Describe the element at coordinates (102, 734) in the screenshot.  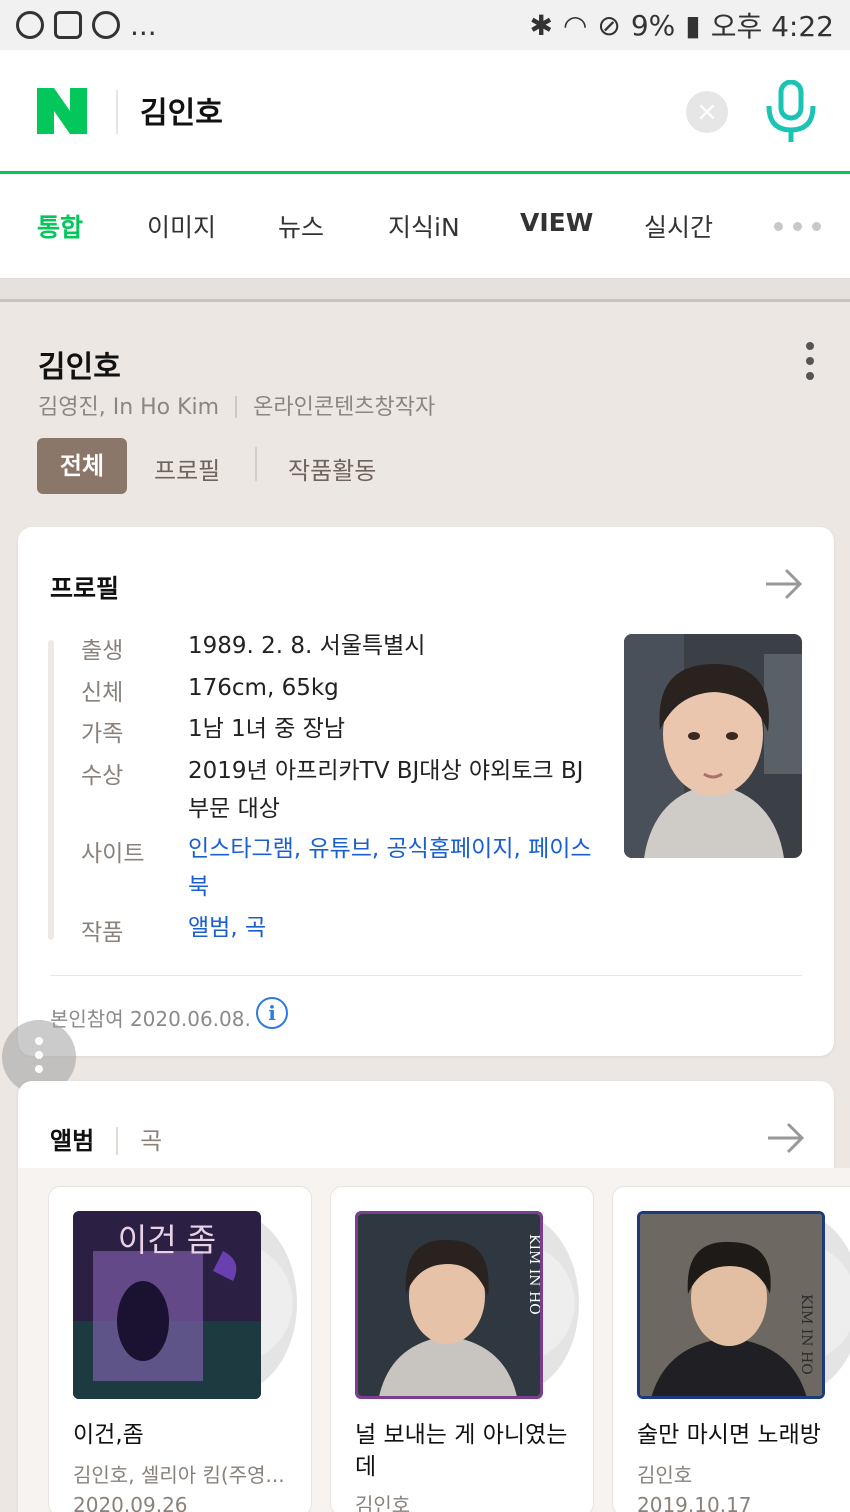
I see `label-family: 가족` at that location.